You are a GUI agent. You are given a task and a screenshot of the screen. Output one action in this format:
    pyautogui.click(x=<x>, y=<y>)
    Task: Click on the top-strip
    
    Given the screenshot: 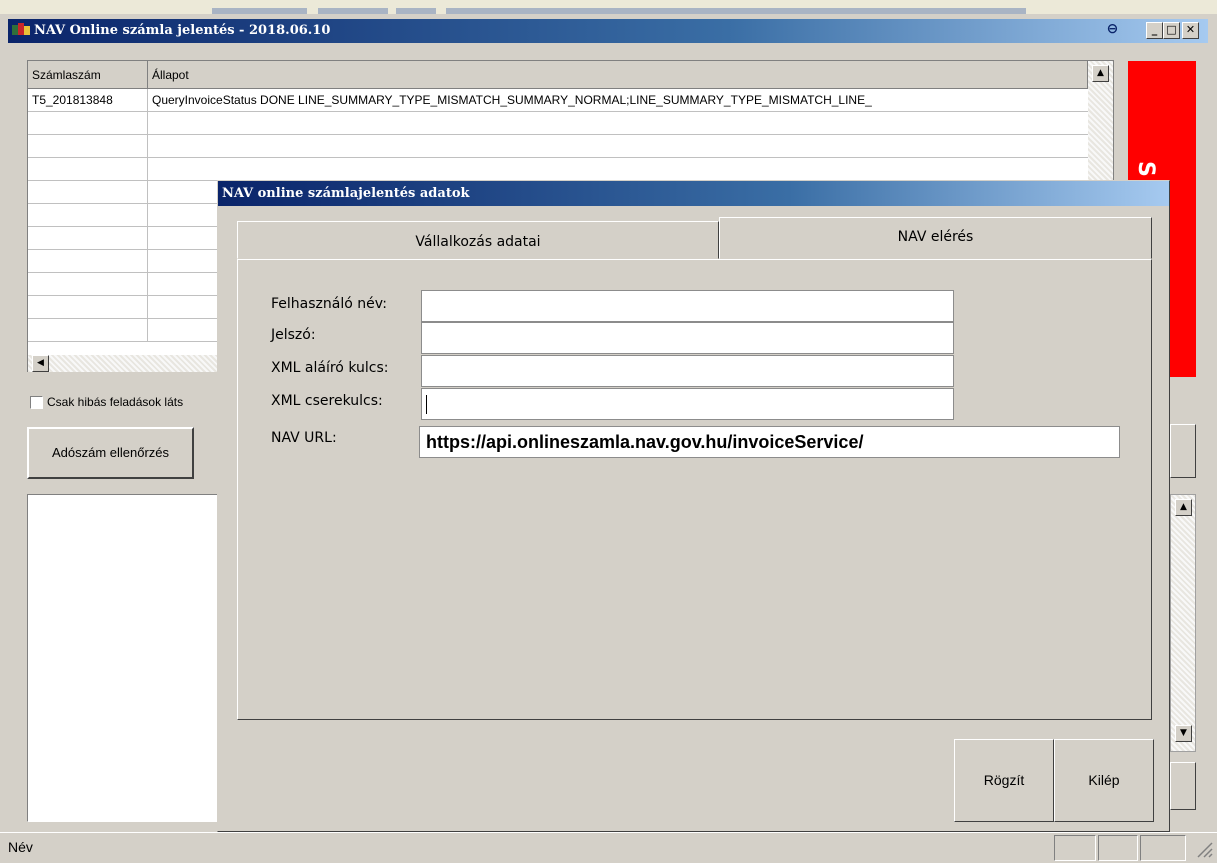 What is the action you would take?
    pyautogui.click(x=608, y=7)
    